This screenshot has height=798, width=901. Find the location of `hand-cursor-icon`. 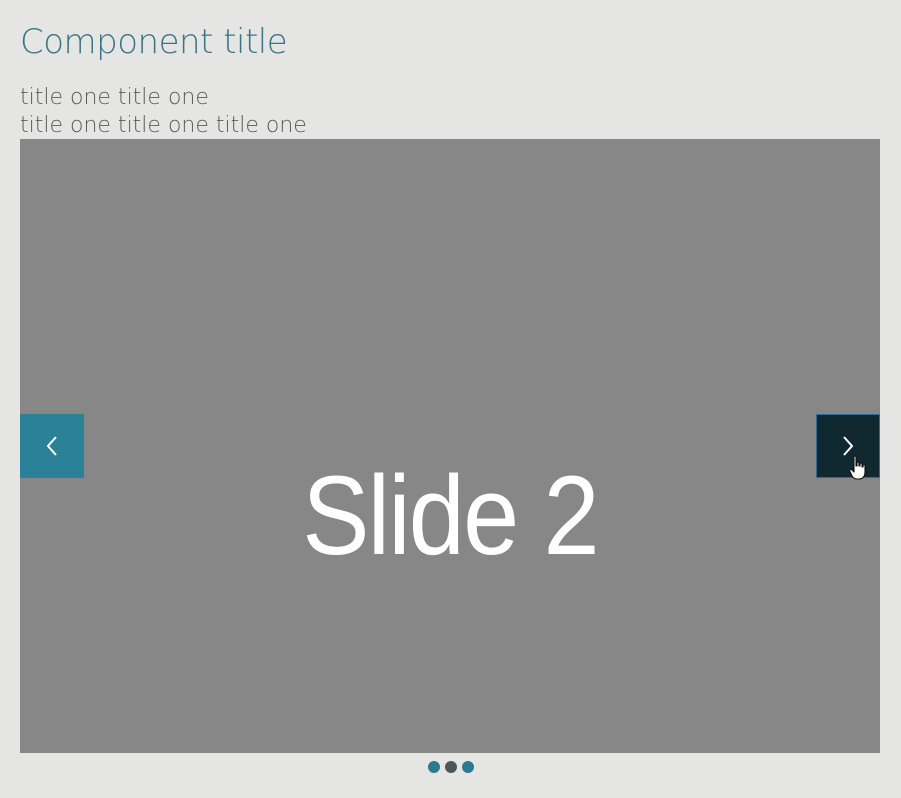

hand-cursor-icon is located at coordinates (857, 467).